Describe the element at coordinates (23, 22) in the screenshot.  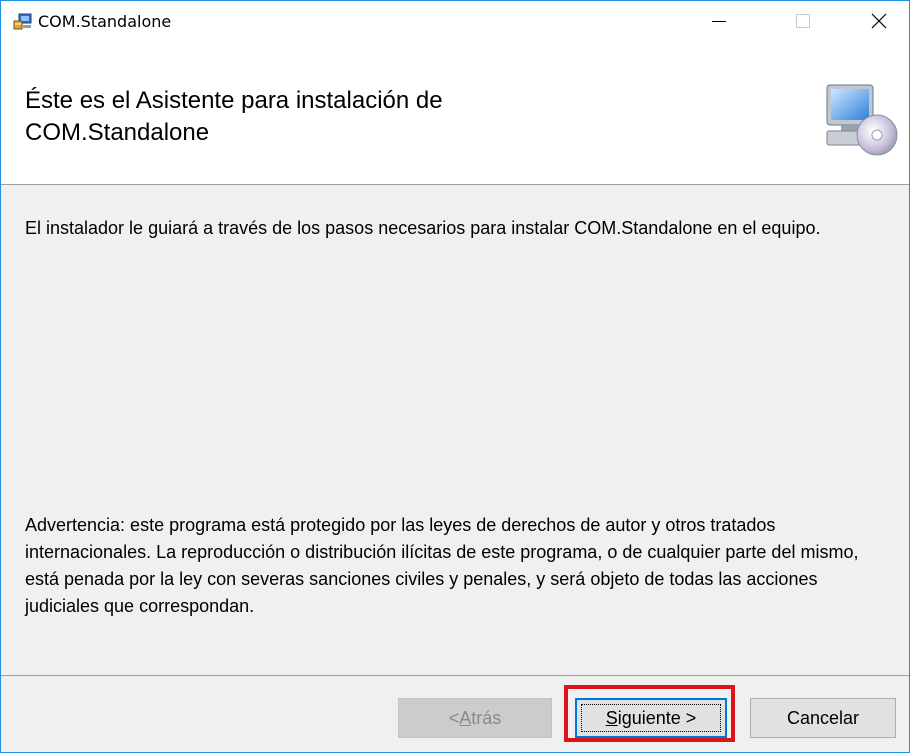
I see `installer-app-icon` at that location.